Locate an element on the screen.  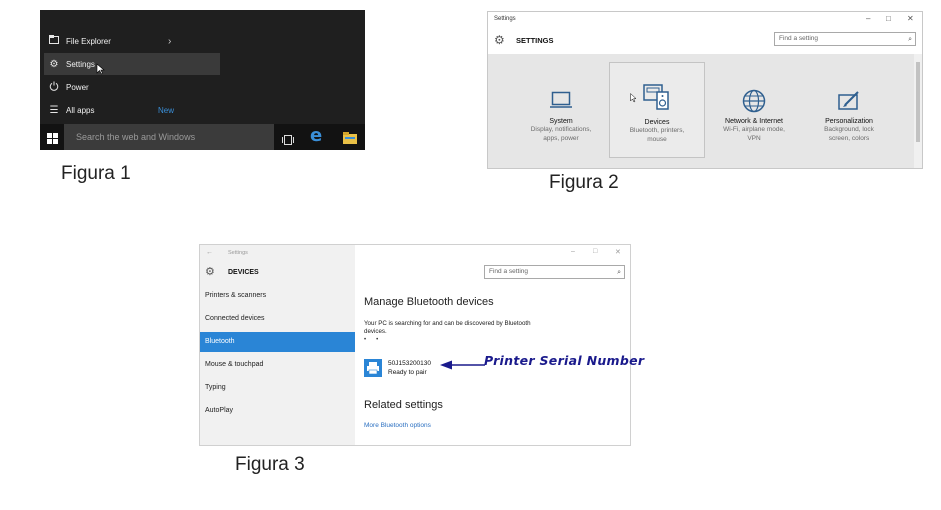
windows-logo-icon is located at coordinates (52, 140).